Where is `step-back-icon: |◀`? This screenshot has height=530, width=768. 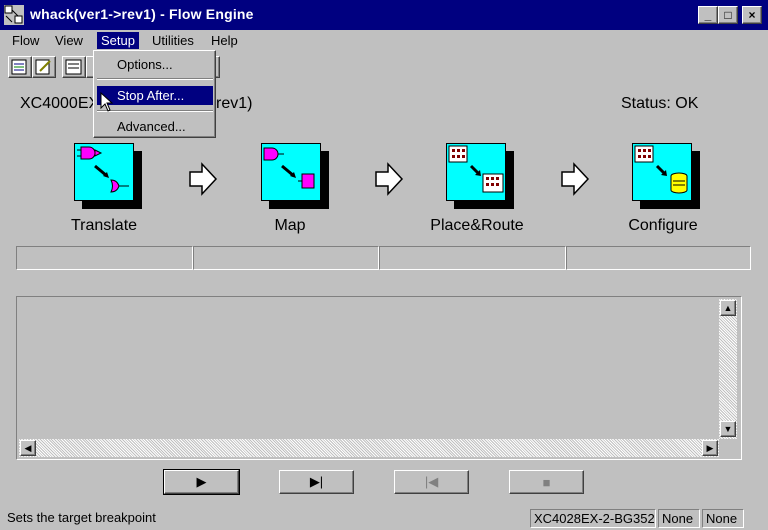
step-back-icon: |◀ is located at coordinates (431, 481).